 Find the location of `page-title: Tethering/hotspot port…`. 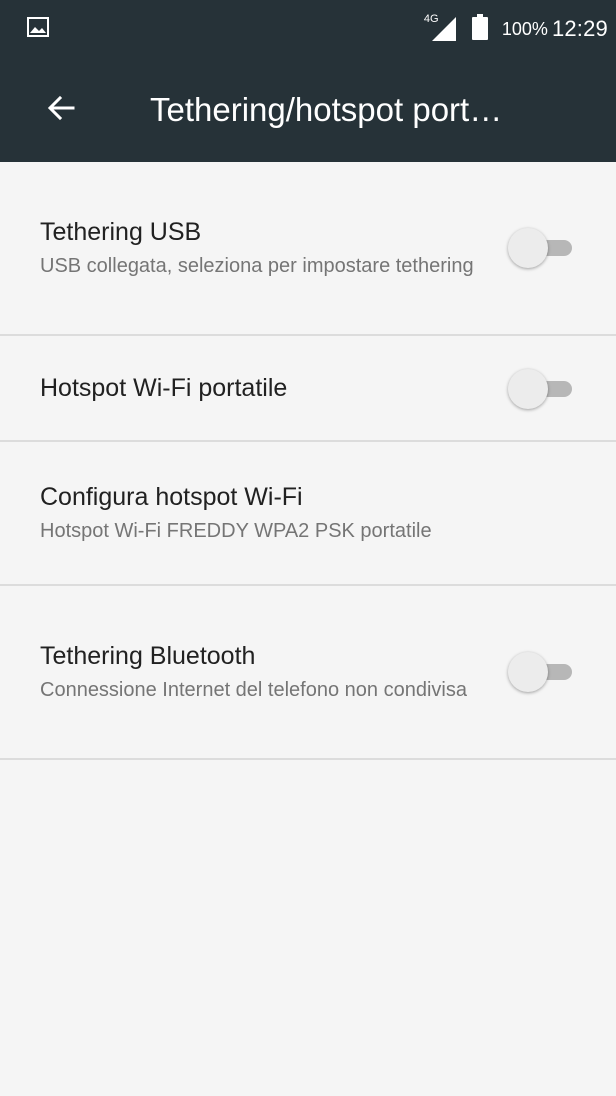

page-title: Tethering/hotspot port… is located at coordinates (326, 109).